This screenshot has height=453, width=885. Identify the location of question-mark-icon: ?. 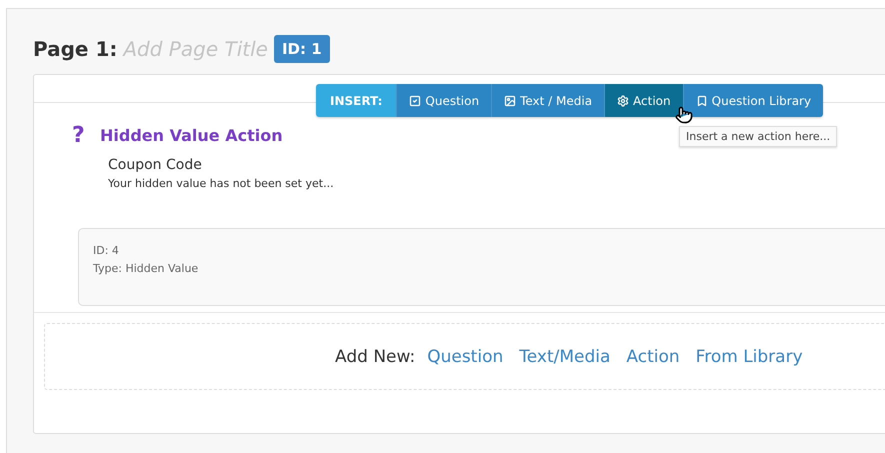
(79, 135).